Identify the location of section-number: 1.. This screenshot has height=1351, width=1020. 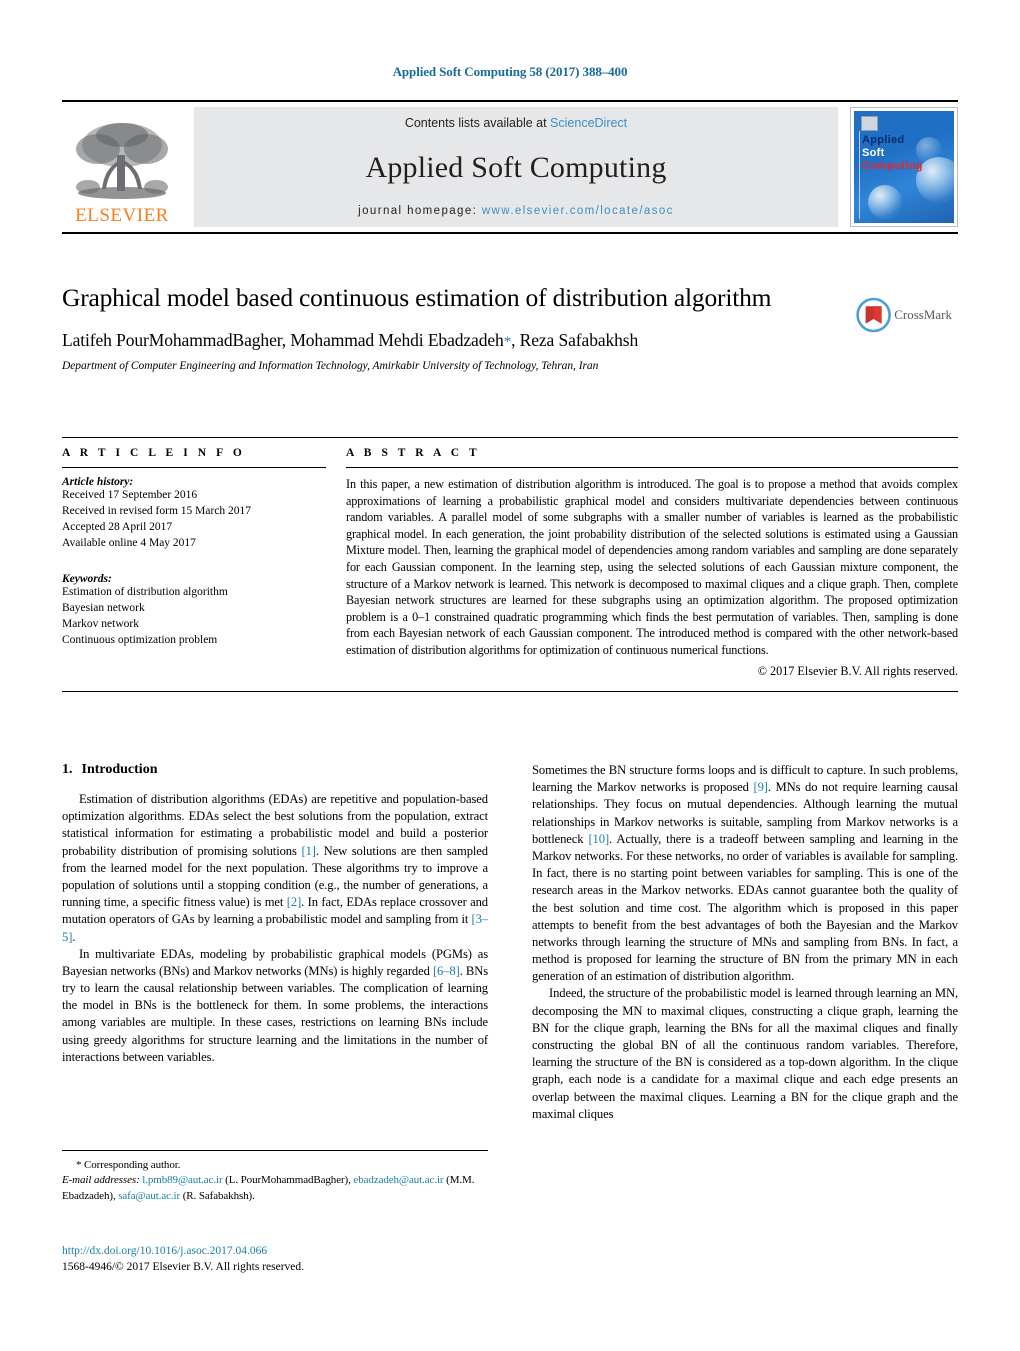
(67, 769).